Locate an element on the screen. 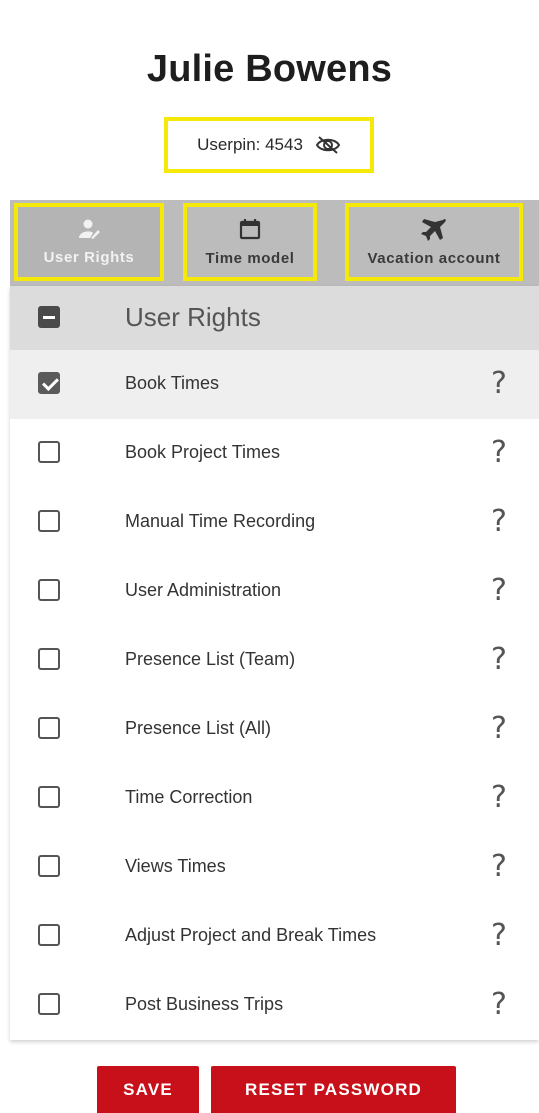 The width and height of the screenshot is (539, 1113). right-row-presence-list-all: Presence List (All) ? is located at coordinates (274, 729).